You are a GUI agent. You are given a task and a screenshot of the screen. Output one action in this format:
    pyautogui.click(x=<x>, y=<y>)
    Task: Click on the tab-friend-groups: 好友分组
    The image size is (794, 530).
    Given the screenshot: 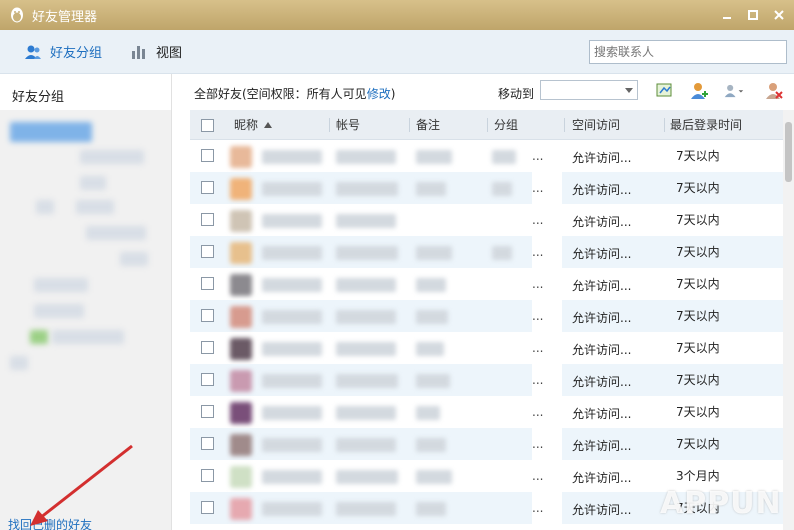 What is the action you would take?
    pyautogui.click(x=63, y=51)
    